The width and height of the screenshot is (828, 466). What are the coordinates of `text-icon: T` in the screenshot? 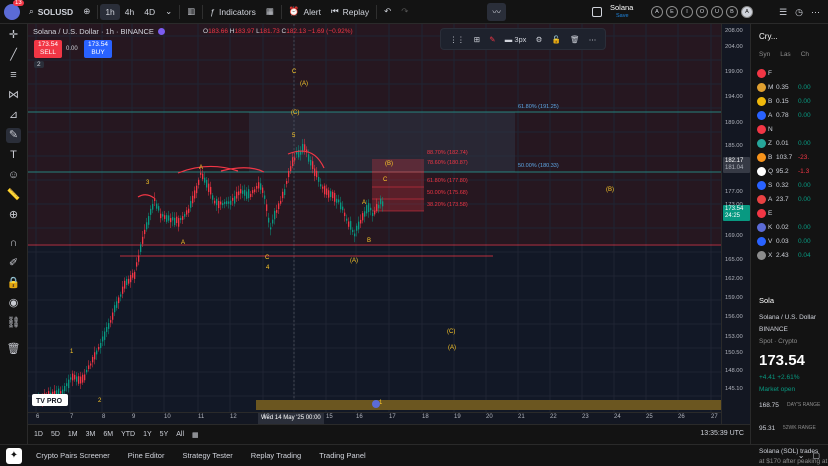 It's located at (13, 155).